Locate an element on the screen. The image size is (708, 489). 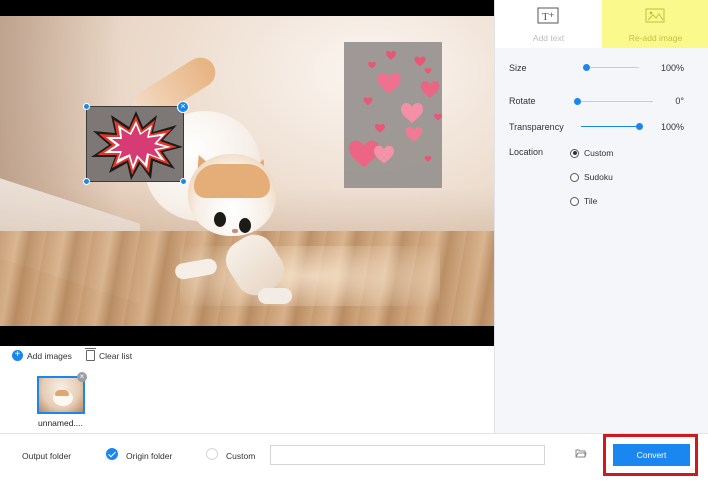
resize-handle-top-left is located at coordinates (86, 106).